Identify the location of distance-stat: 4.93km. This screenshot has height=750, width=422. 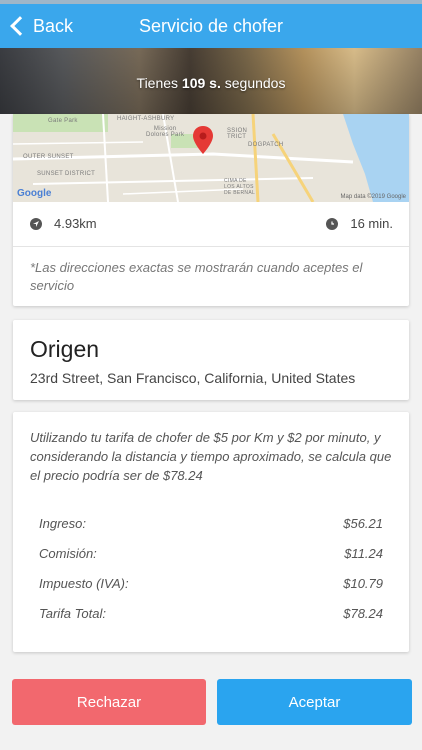
(63, 223).